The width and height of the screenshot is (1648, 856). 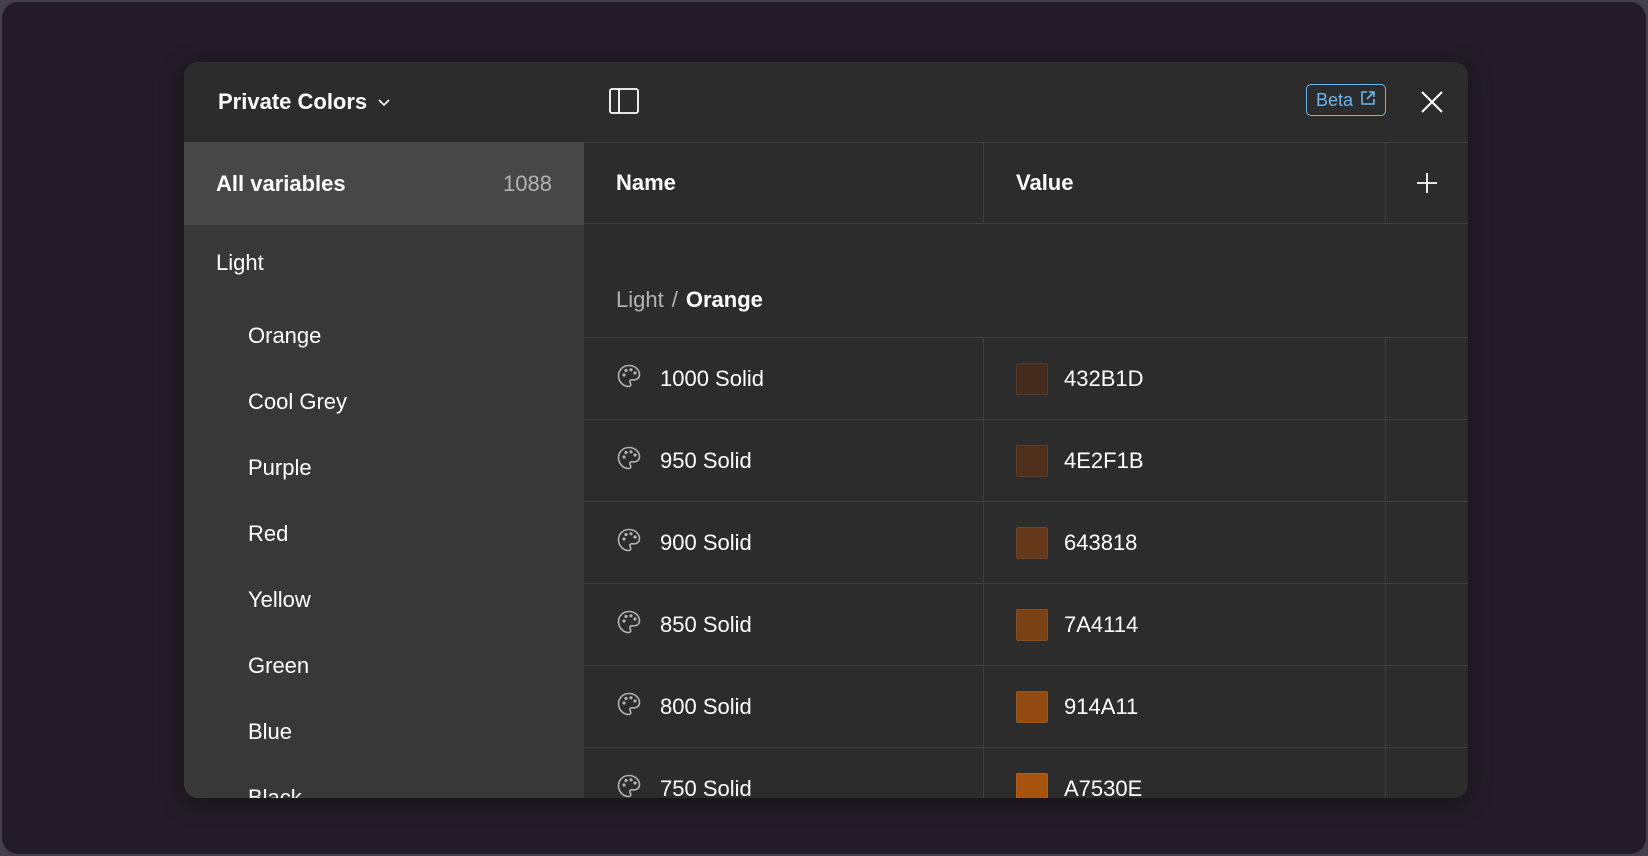 I want to click on table-row: 950 Solid 4E2F1B, so click(x=1026, y=461).